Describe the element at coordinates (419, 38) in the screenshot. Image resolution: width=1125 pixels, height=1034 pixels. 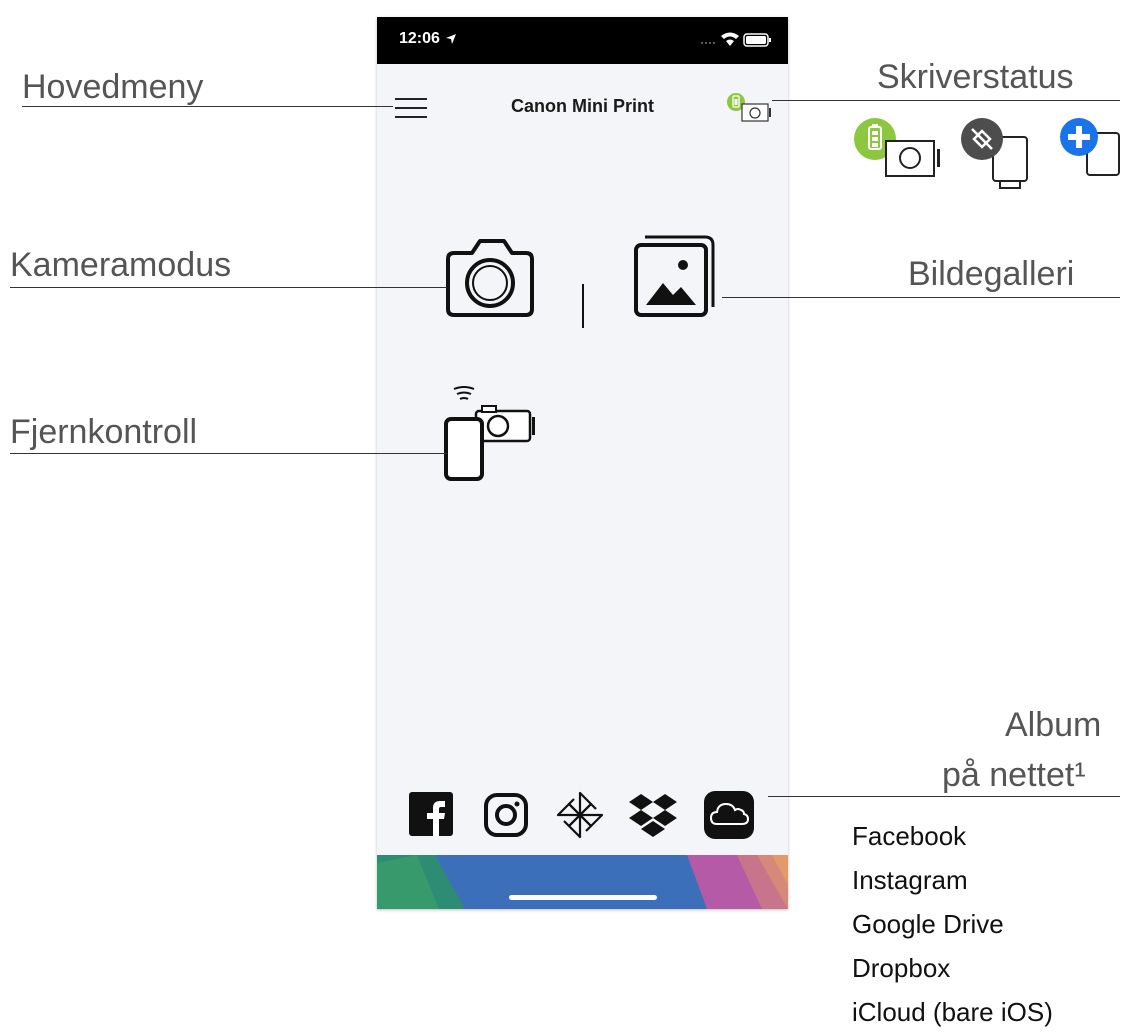
I see `status-time: 12:06` at that location.